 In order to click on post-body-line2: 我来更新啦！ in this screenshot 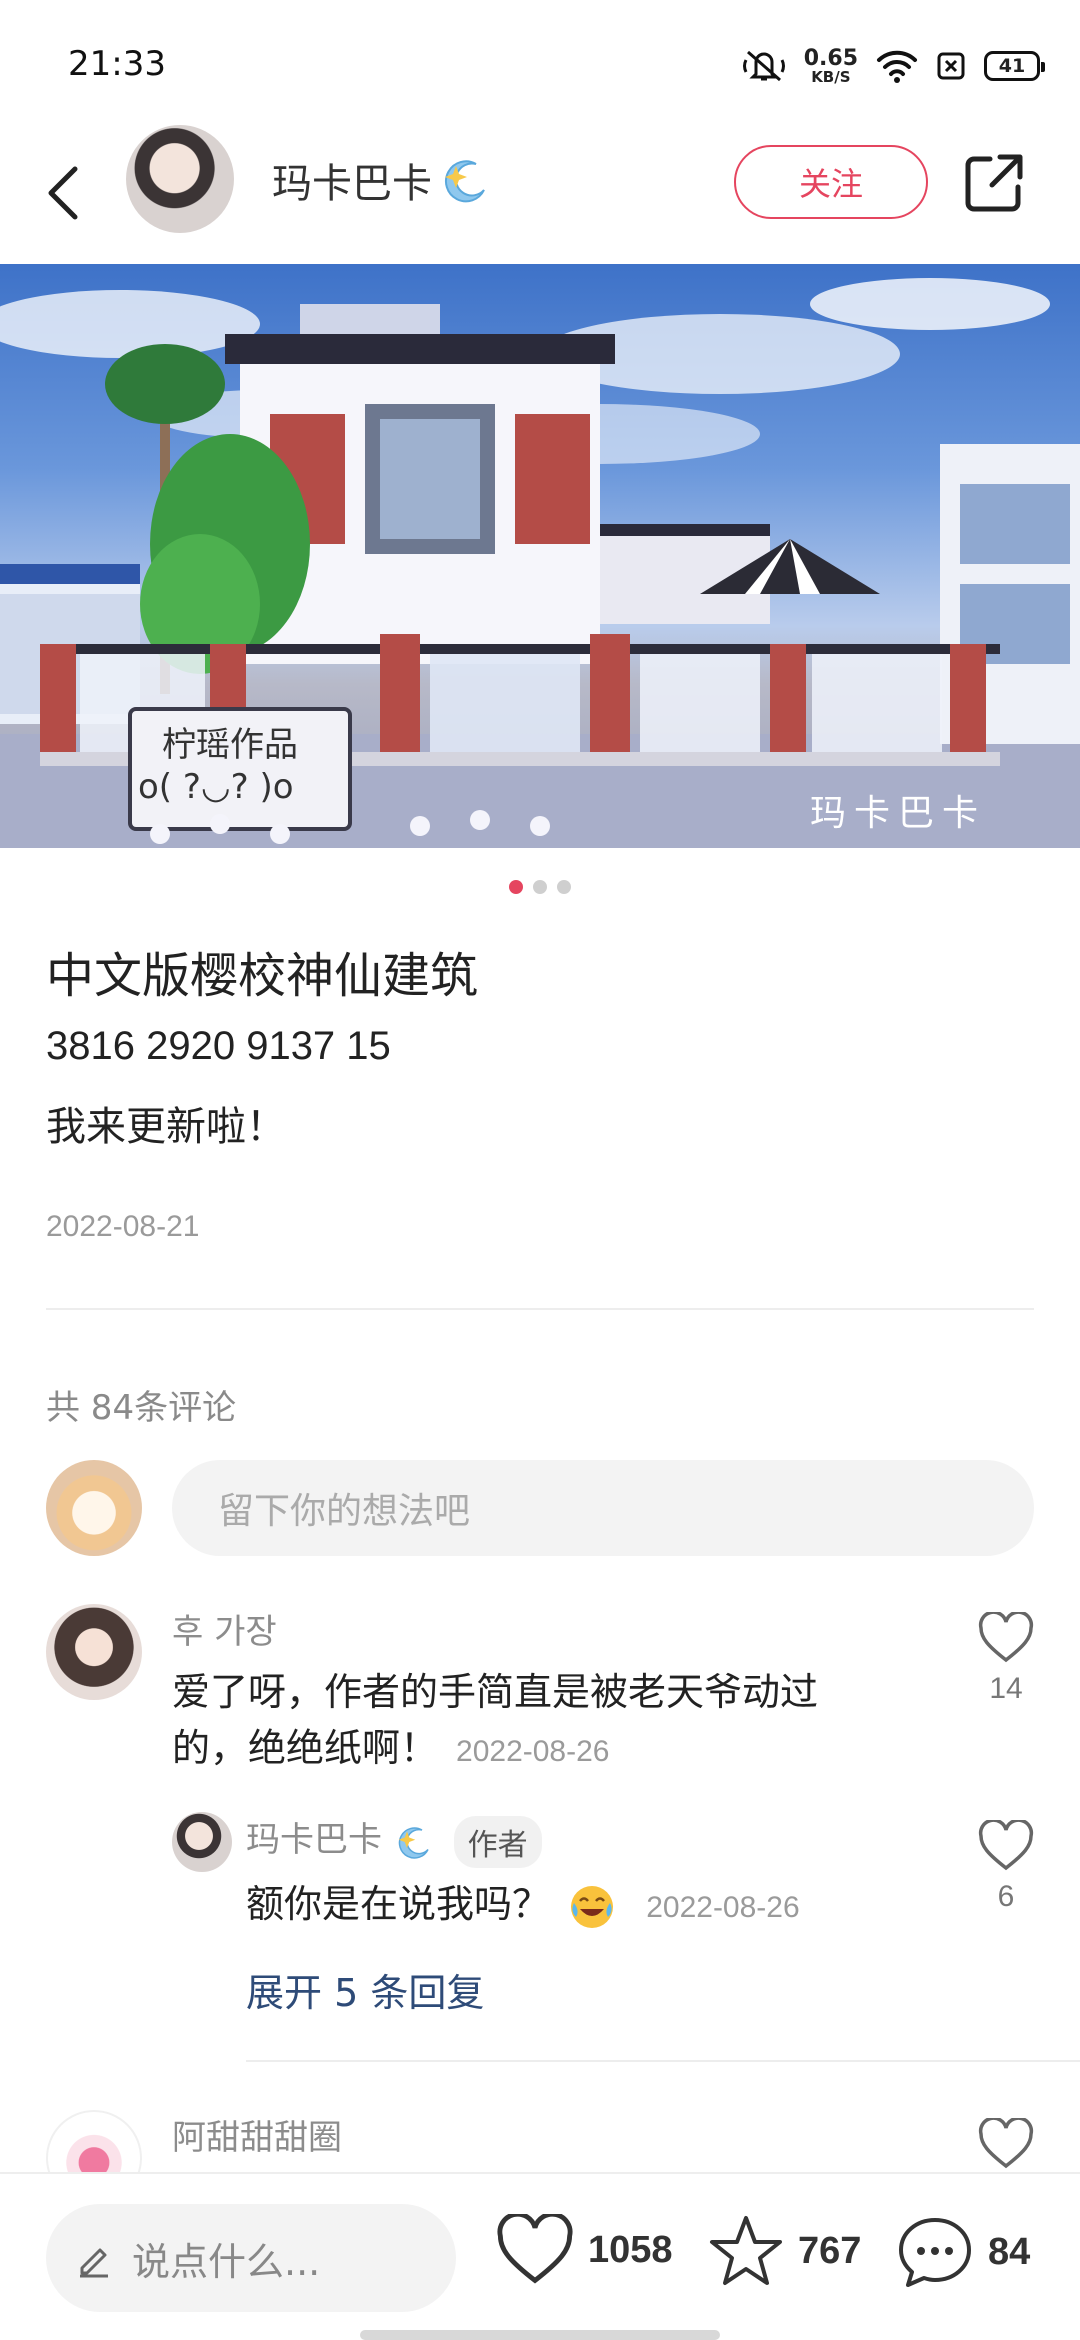, I will do `click(166, 1127)`.